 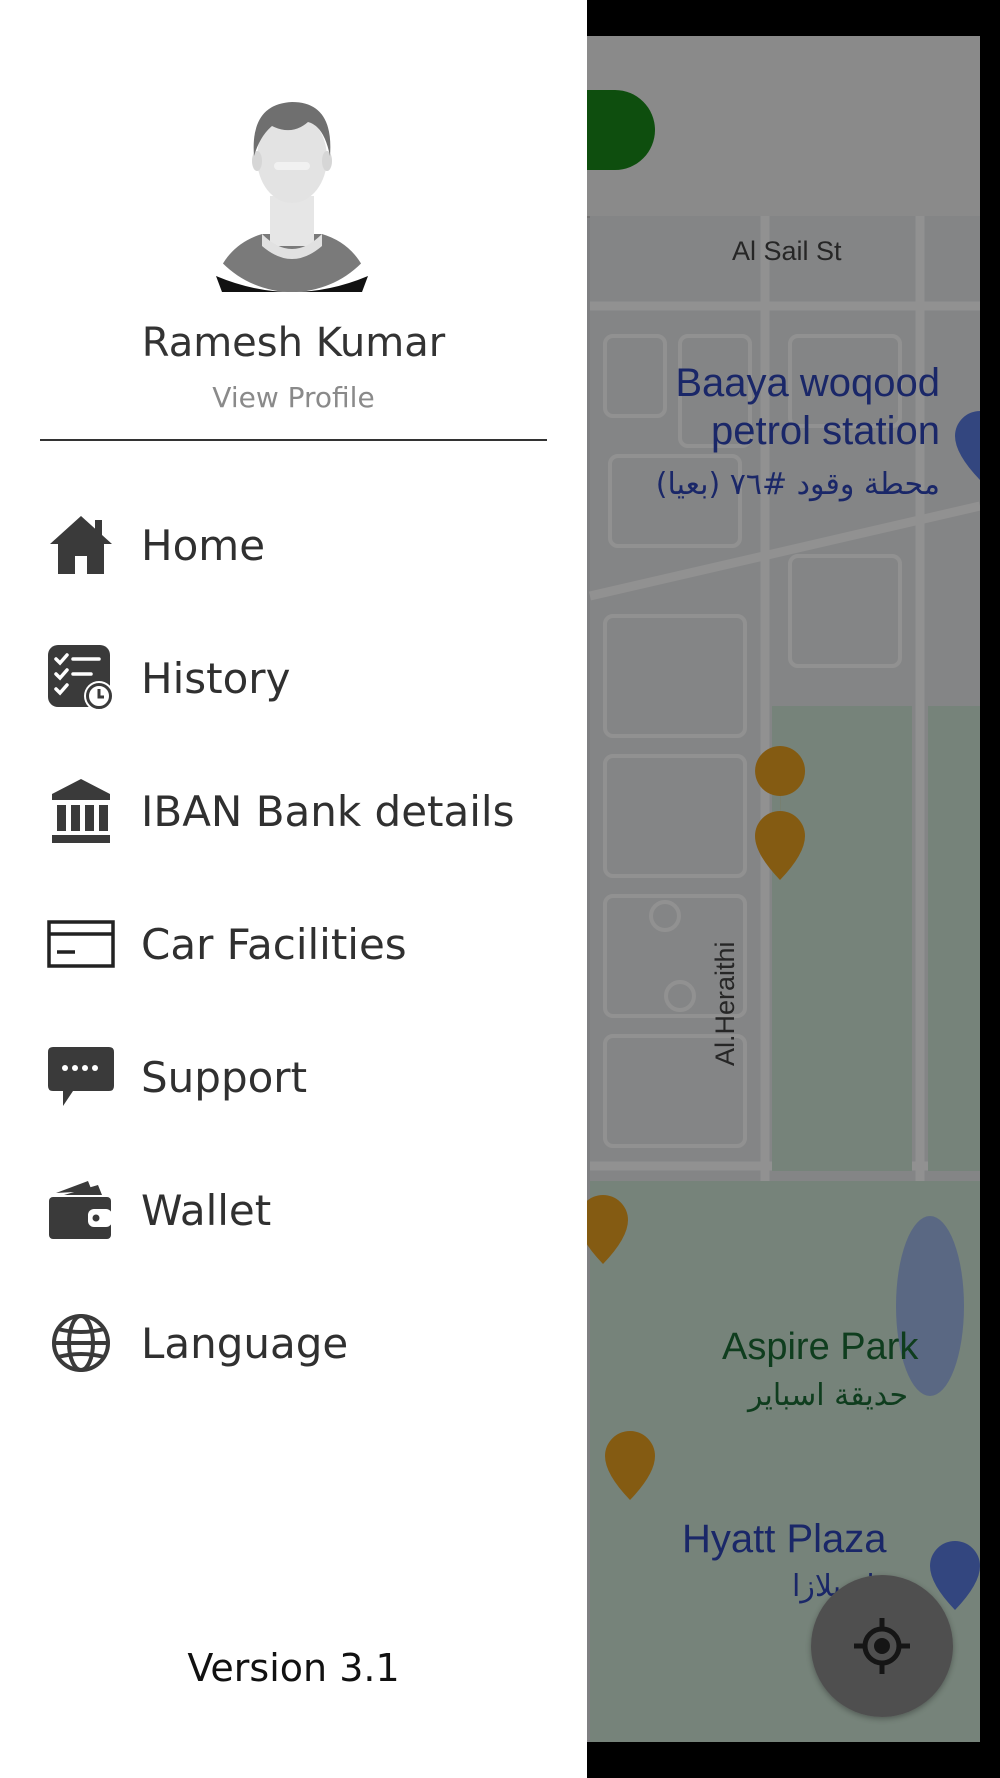 I want to click on wallet-icon, so click(x=81, y=1210).